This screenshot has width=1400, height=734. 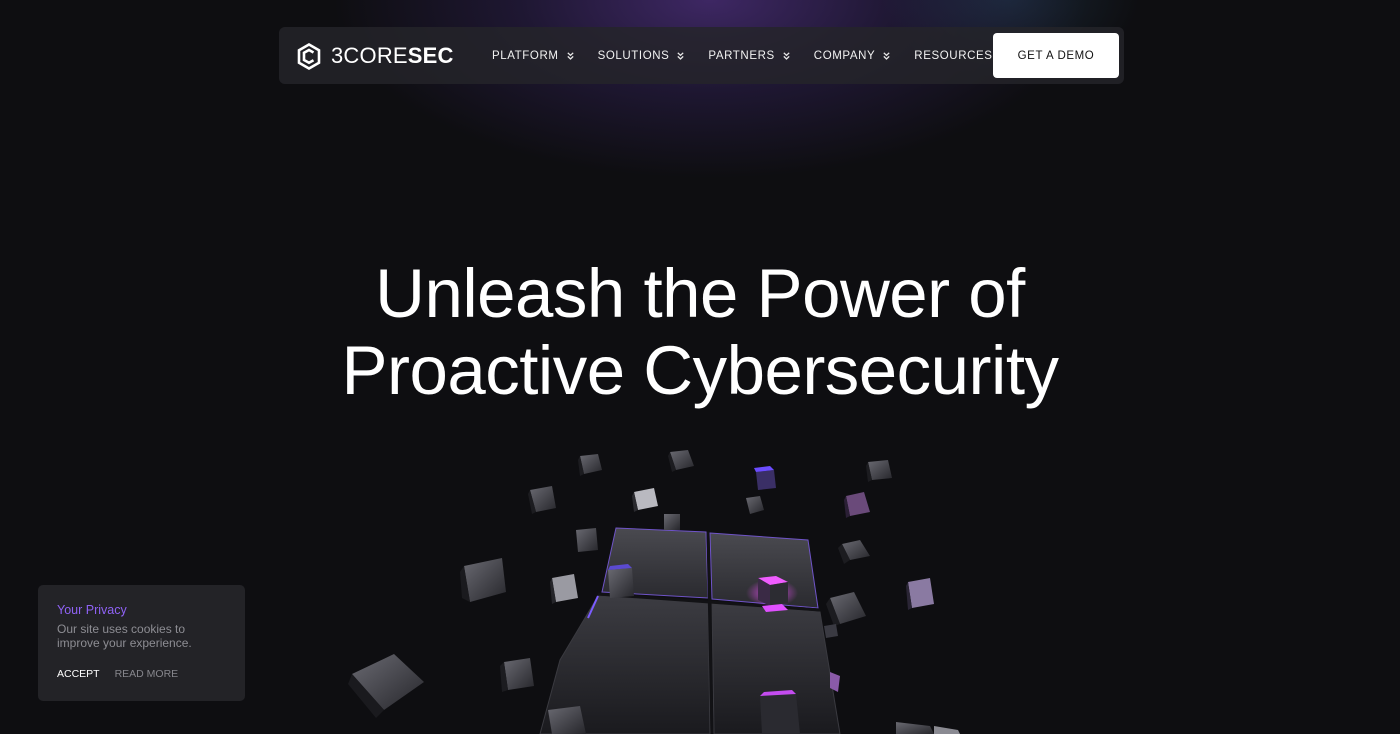 I want to click on nav-item-solutions: SOLUTIONS, so click(x=641, y=56).